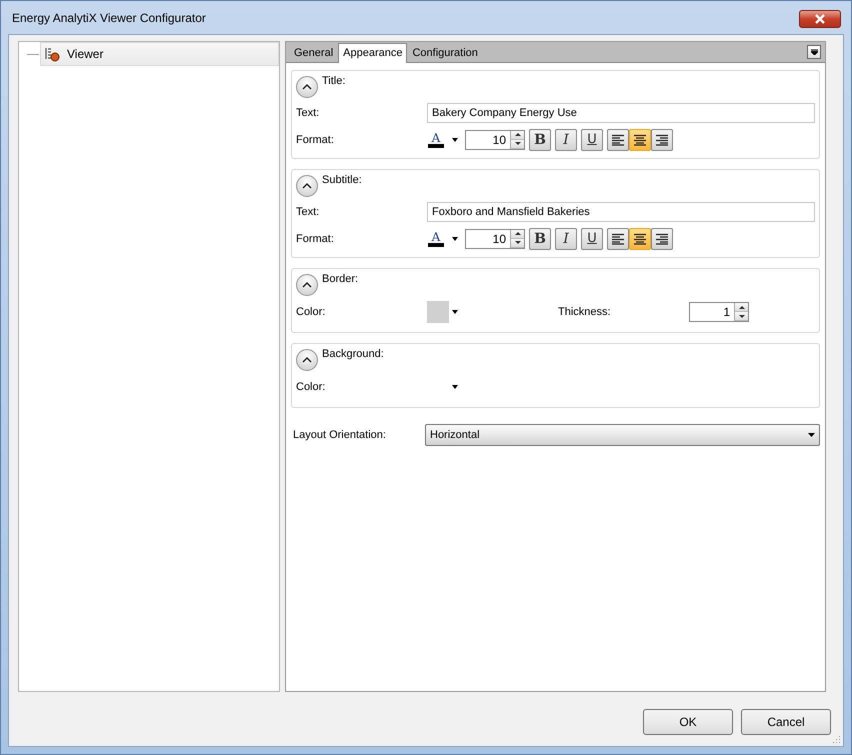 The height and width of the screenshot is (755, 852). Describe the element at coordinates (719, 312) in the screenshot. I see `thickness-field: 1` at that location.